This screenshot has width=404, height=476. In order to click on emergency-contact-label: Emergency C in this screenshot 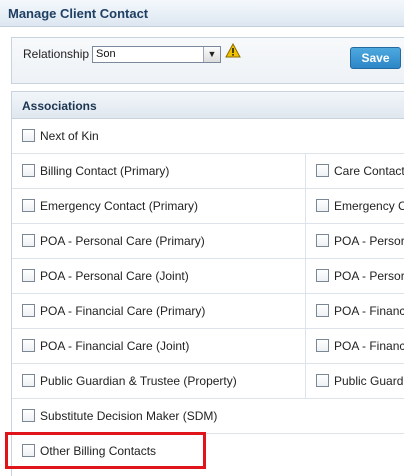, I will do `click(369, 206)`.